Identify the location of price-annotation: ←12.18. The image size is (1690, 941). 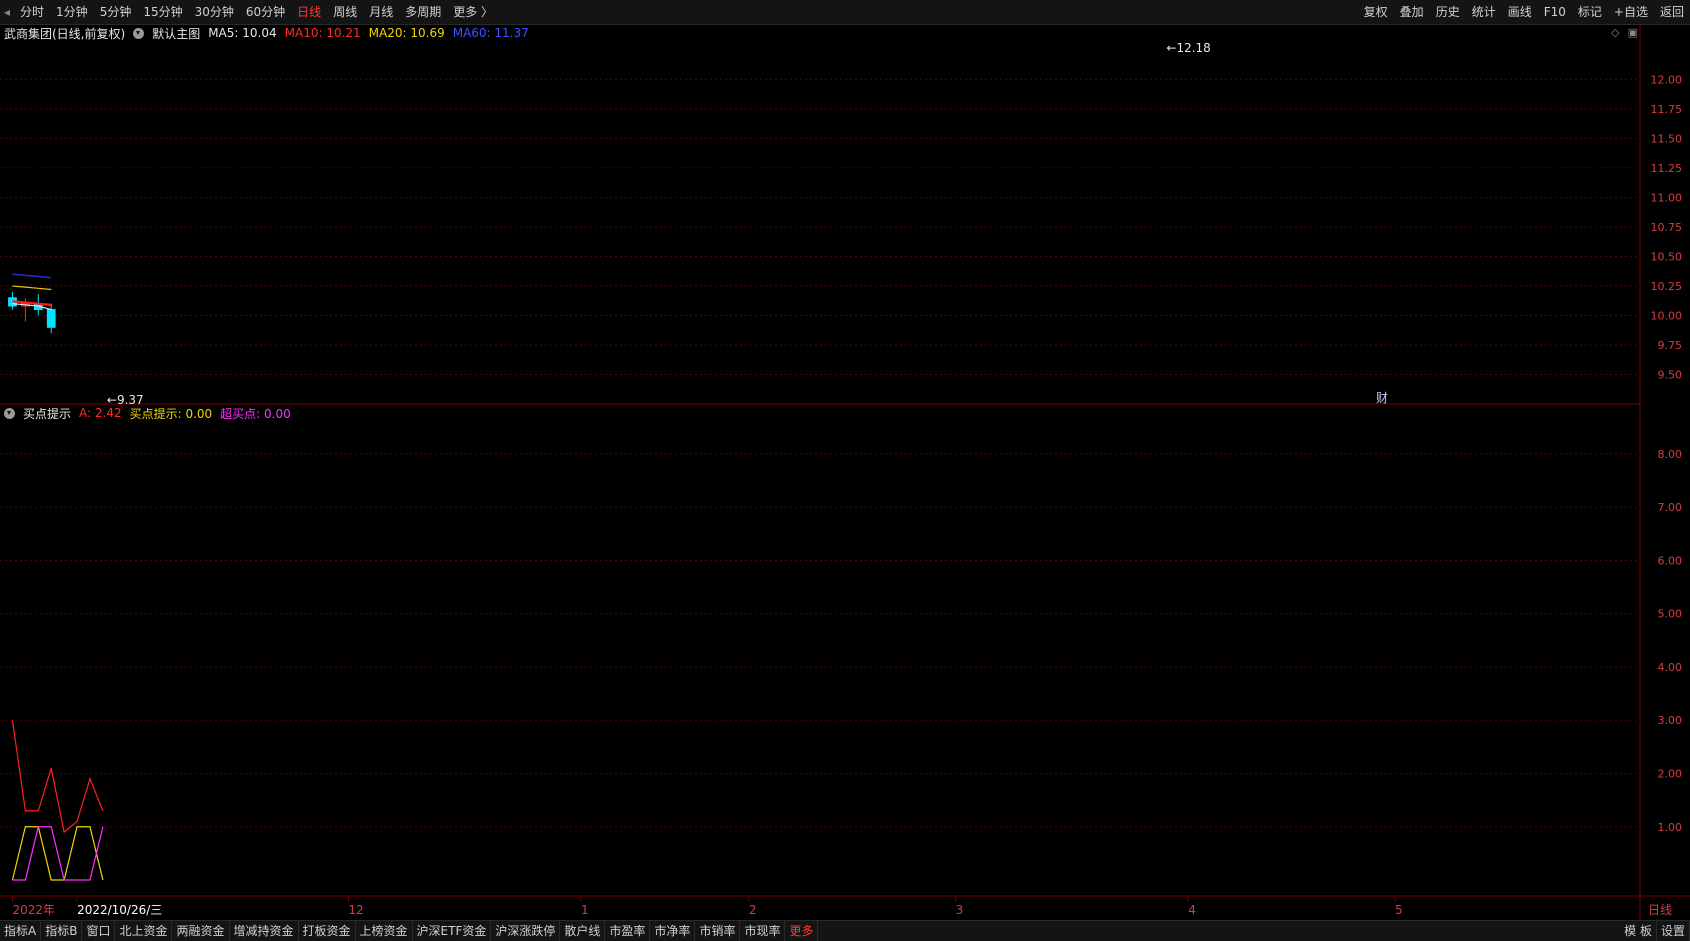
(1188, 48).